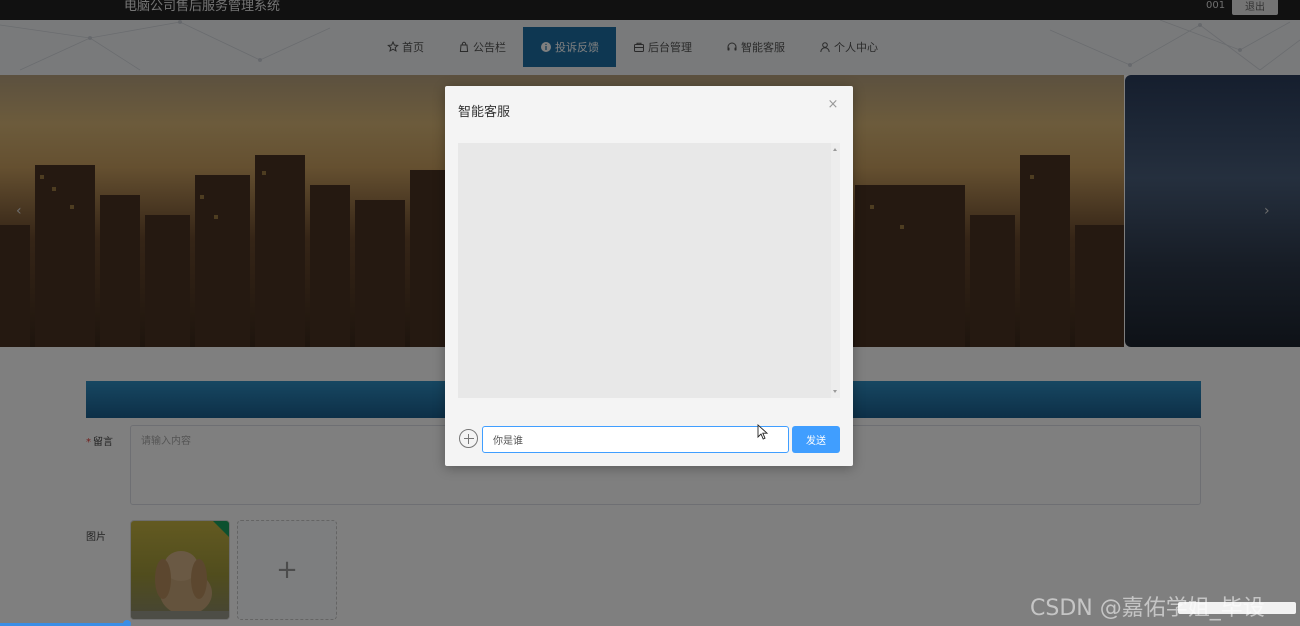  What do you see at coordinates (833, 104) in the screenshot?
I see `close-icon: ×` at bounding box center [833, 104].